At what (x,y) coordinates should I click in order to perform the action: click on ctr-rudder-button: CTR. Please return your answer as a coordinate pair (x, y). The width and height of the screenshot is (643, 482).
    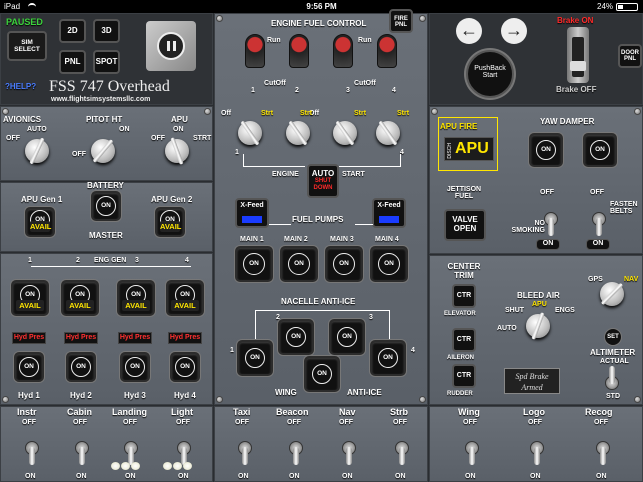
    Looking at the image, I should click on (464, 376).